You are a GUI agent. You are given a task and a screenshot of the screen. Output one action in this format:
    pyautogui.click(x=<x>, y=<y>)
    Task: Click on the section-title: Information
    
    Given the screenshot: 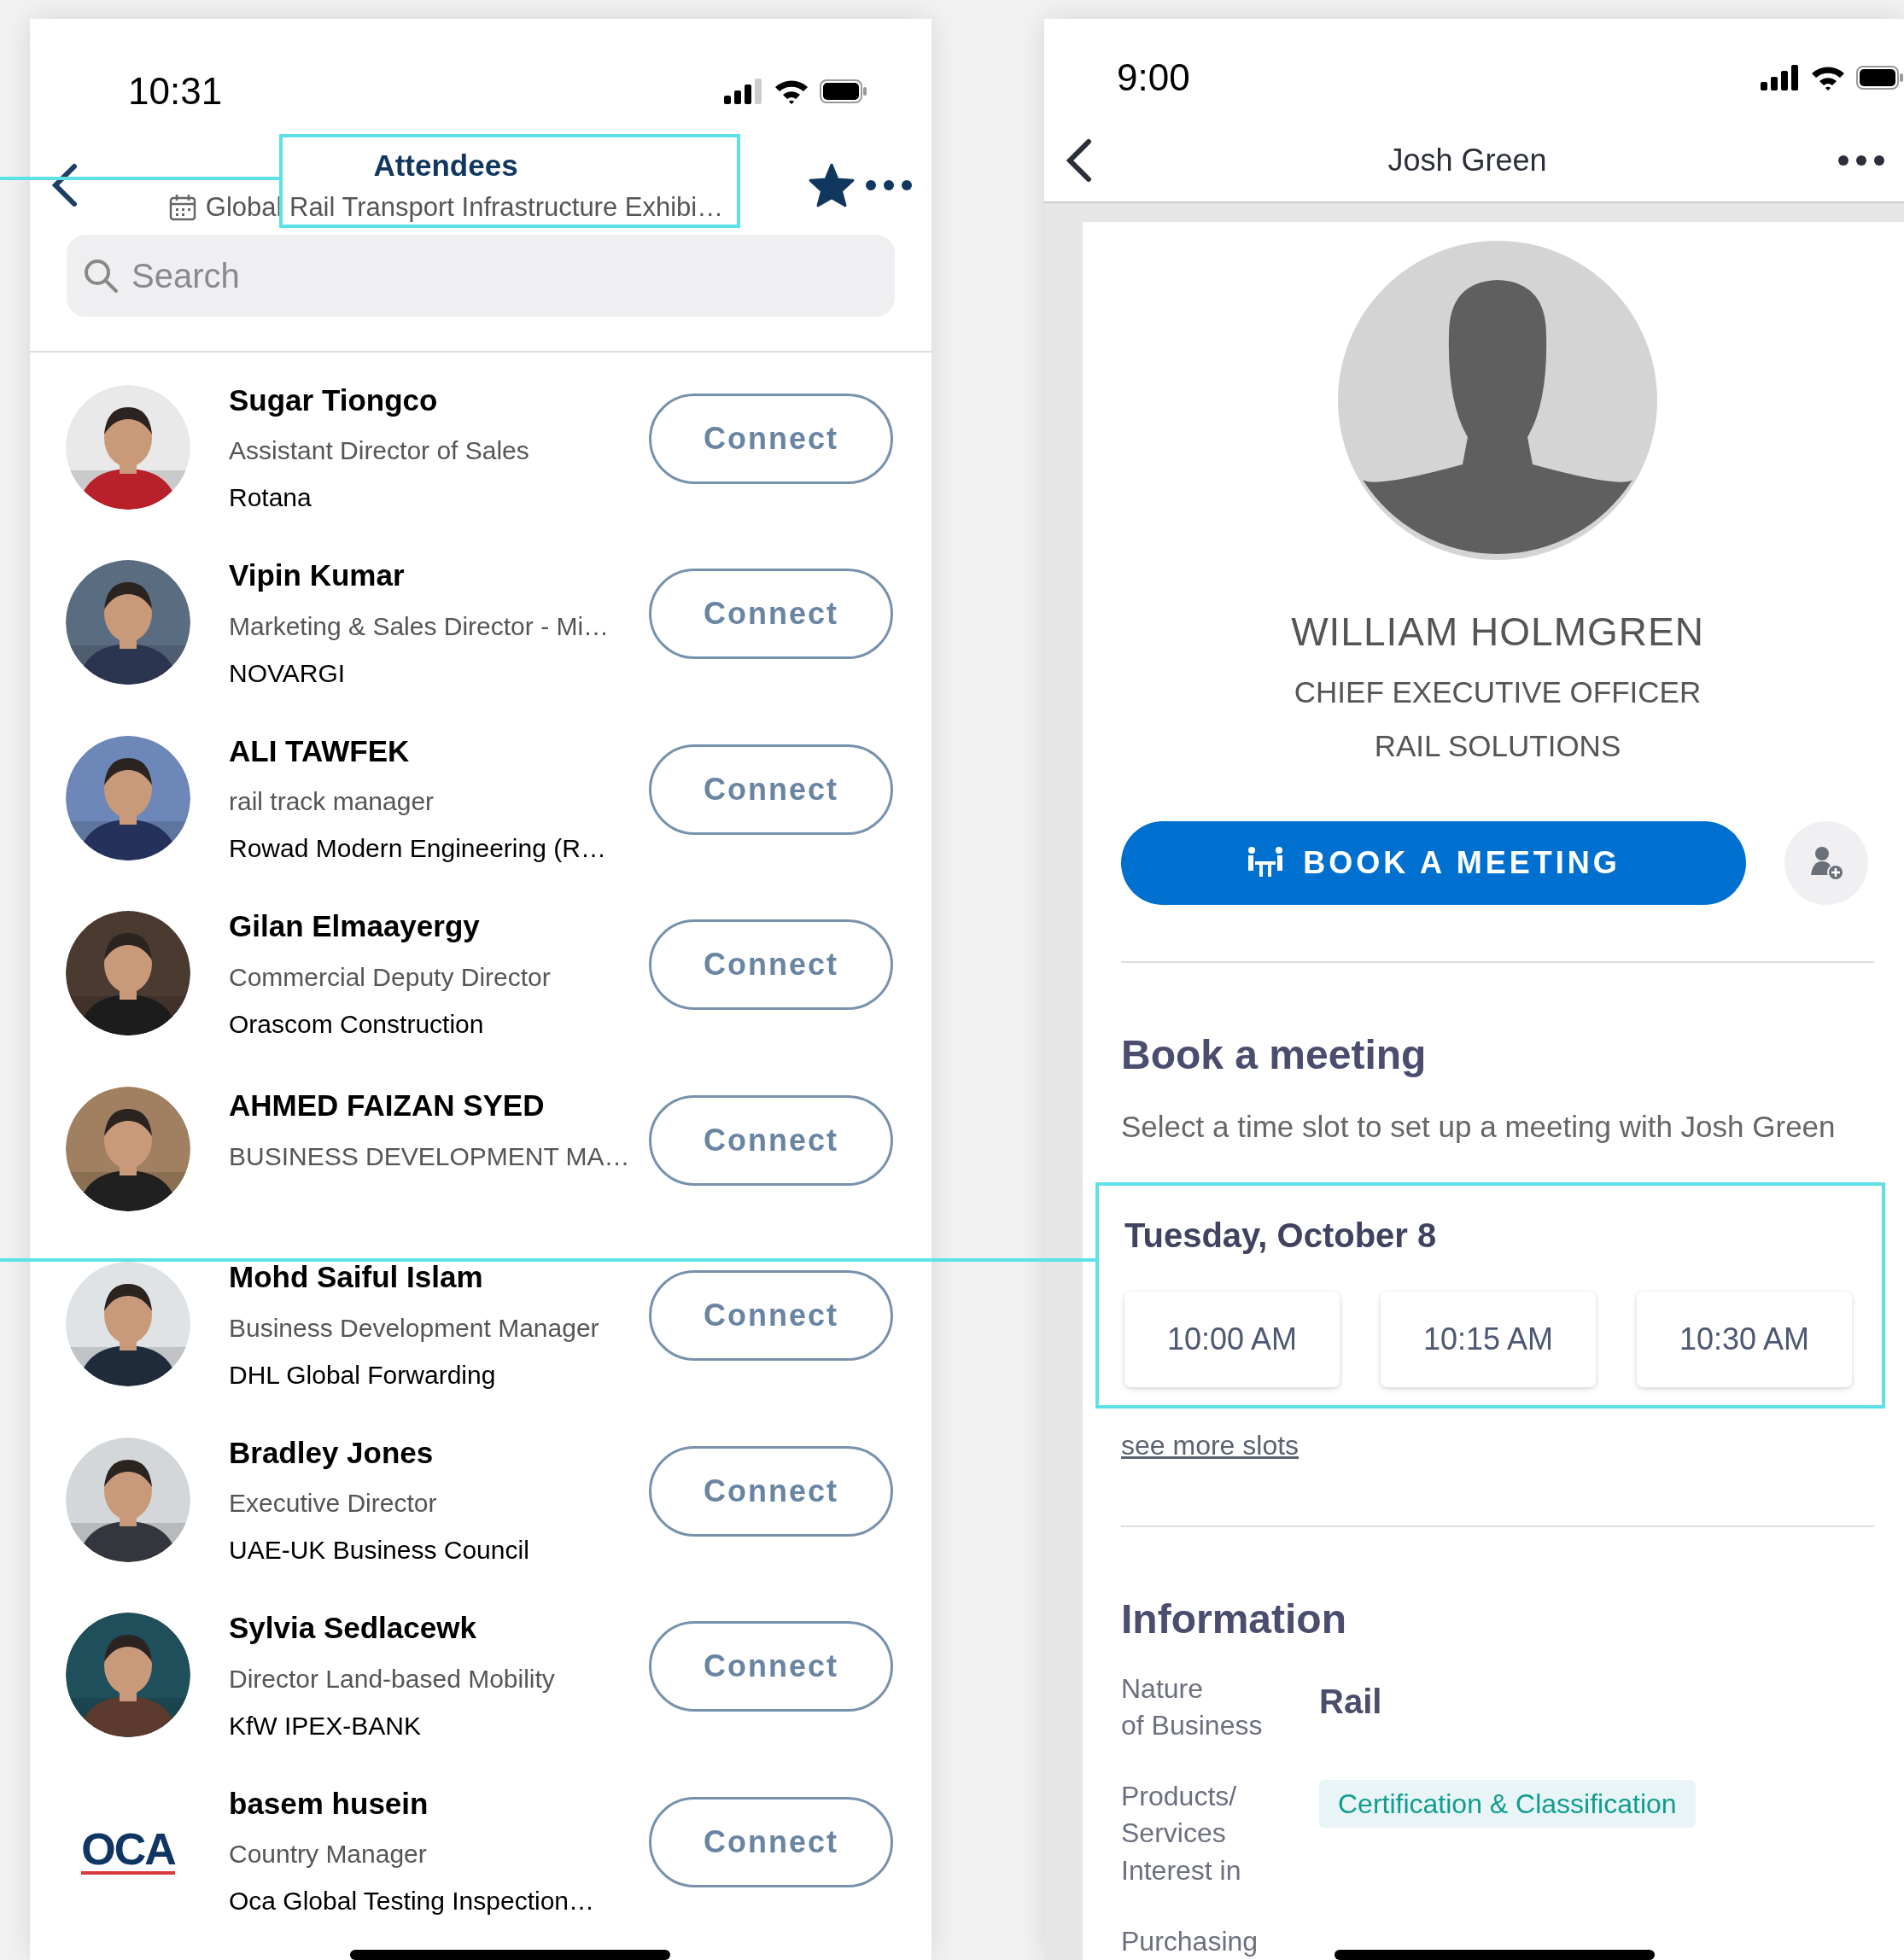 What is the action you would take?
    pyautogui.click(x=1234, y=1619)
    